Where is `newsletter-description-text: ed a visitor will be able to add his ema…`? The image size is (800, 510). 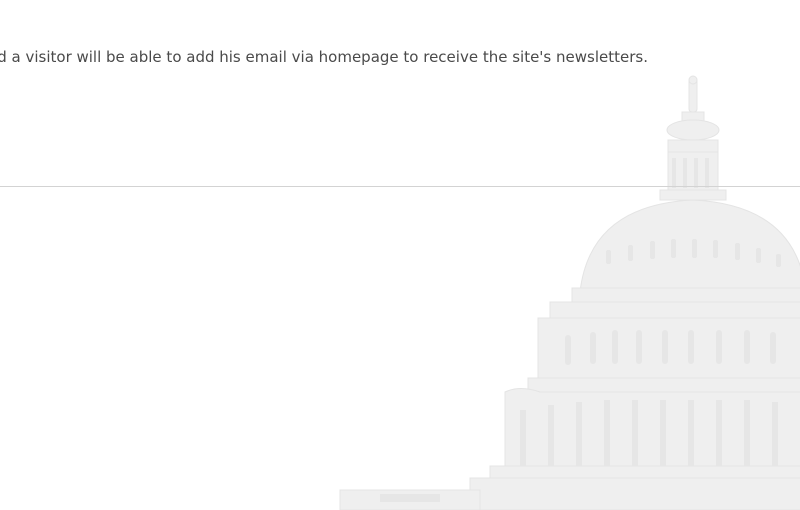 newsletter-description-text: ed a visitor will be able to add his ema… is located at coordinates (324, 57).